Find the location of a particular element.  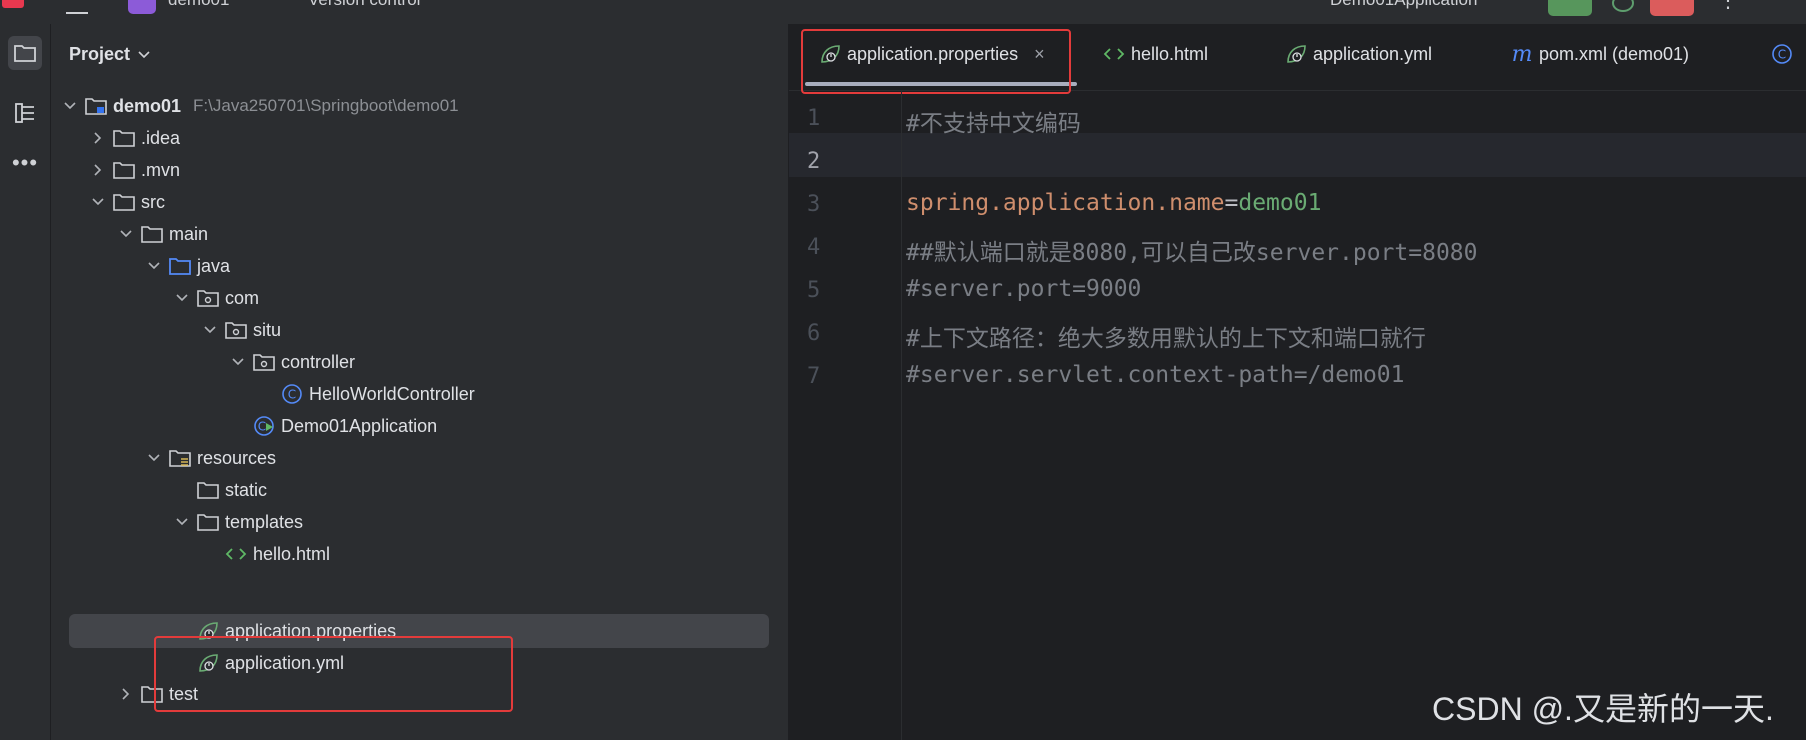

version-control-menu: Version control is located at coordinates (364, 5).